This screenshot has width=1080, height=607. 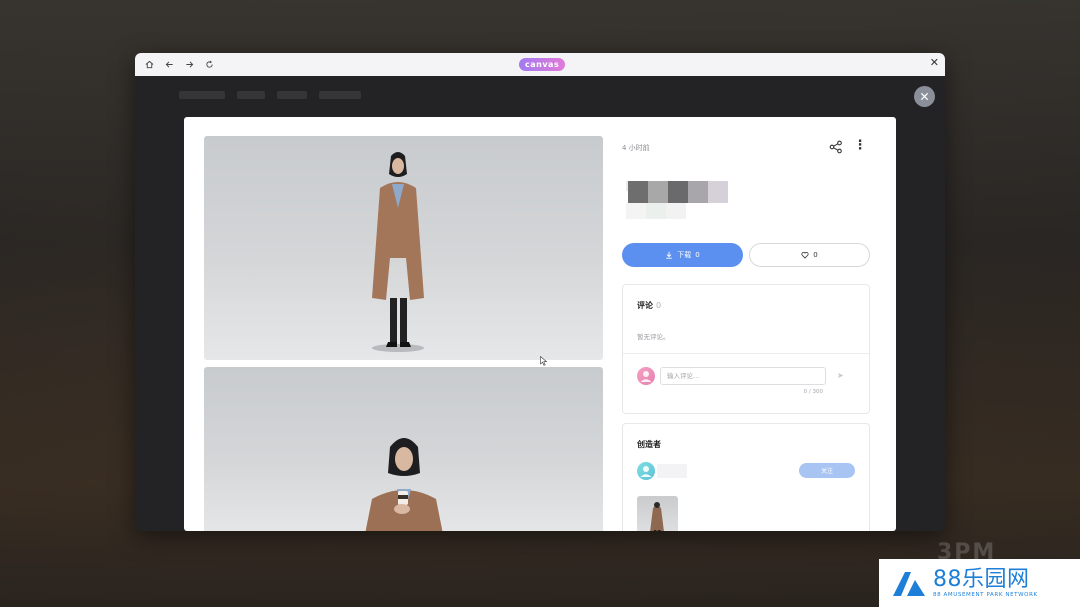 What do you see at coordinates (189, 65) in the screenshot?
I see `arrow-right-icon` at bounding box center [189, 65].